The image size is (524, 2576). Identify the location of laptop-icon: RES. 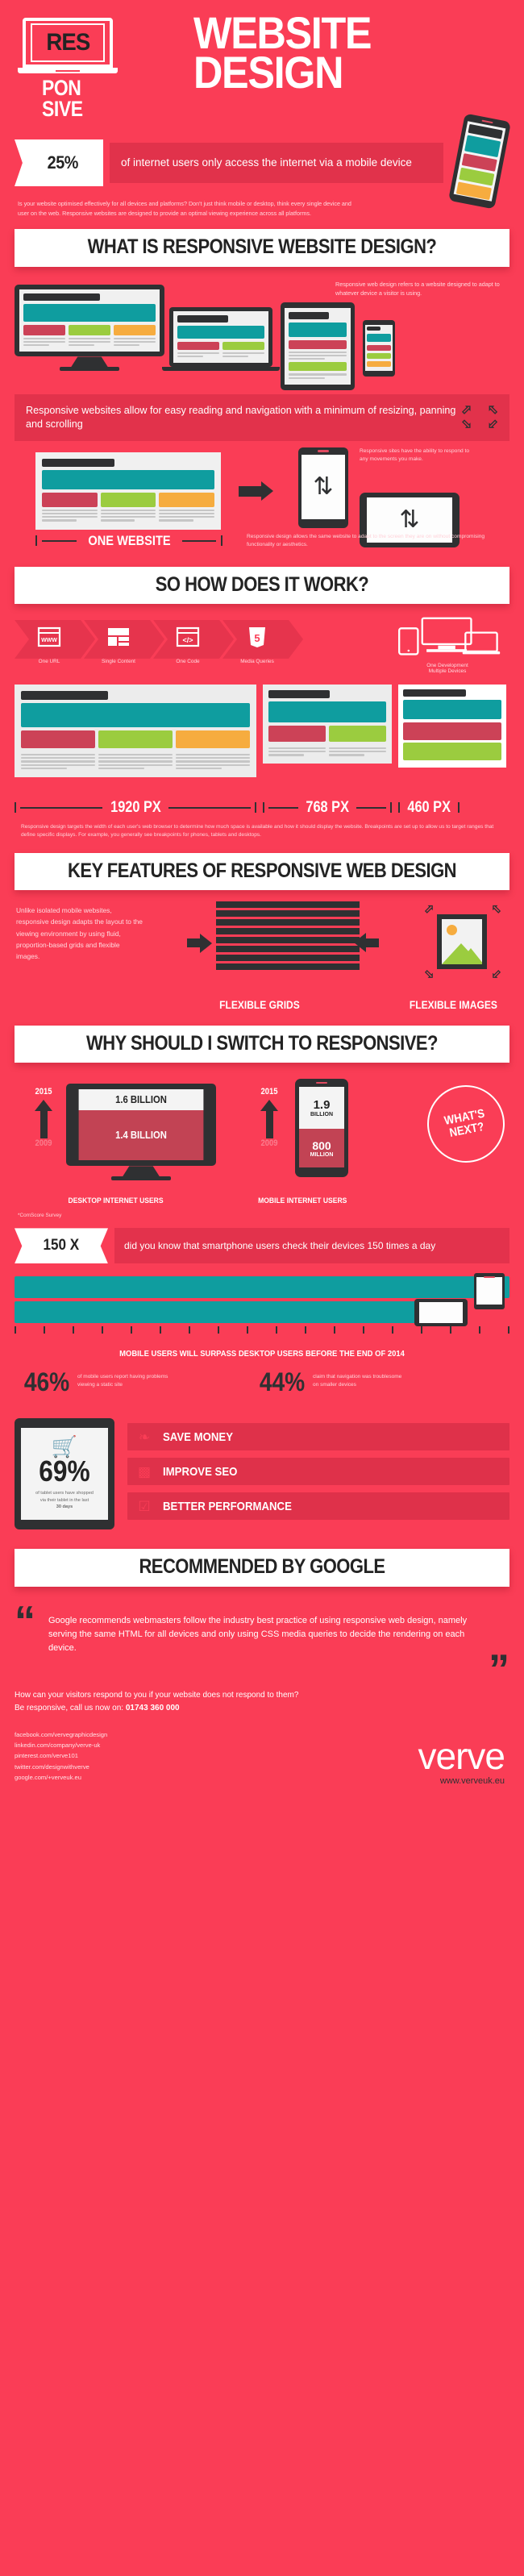
(68, 46).